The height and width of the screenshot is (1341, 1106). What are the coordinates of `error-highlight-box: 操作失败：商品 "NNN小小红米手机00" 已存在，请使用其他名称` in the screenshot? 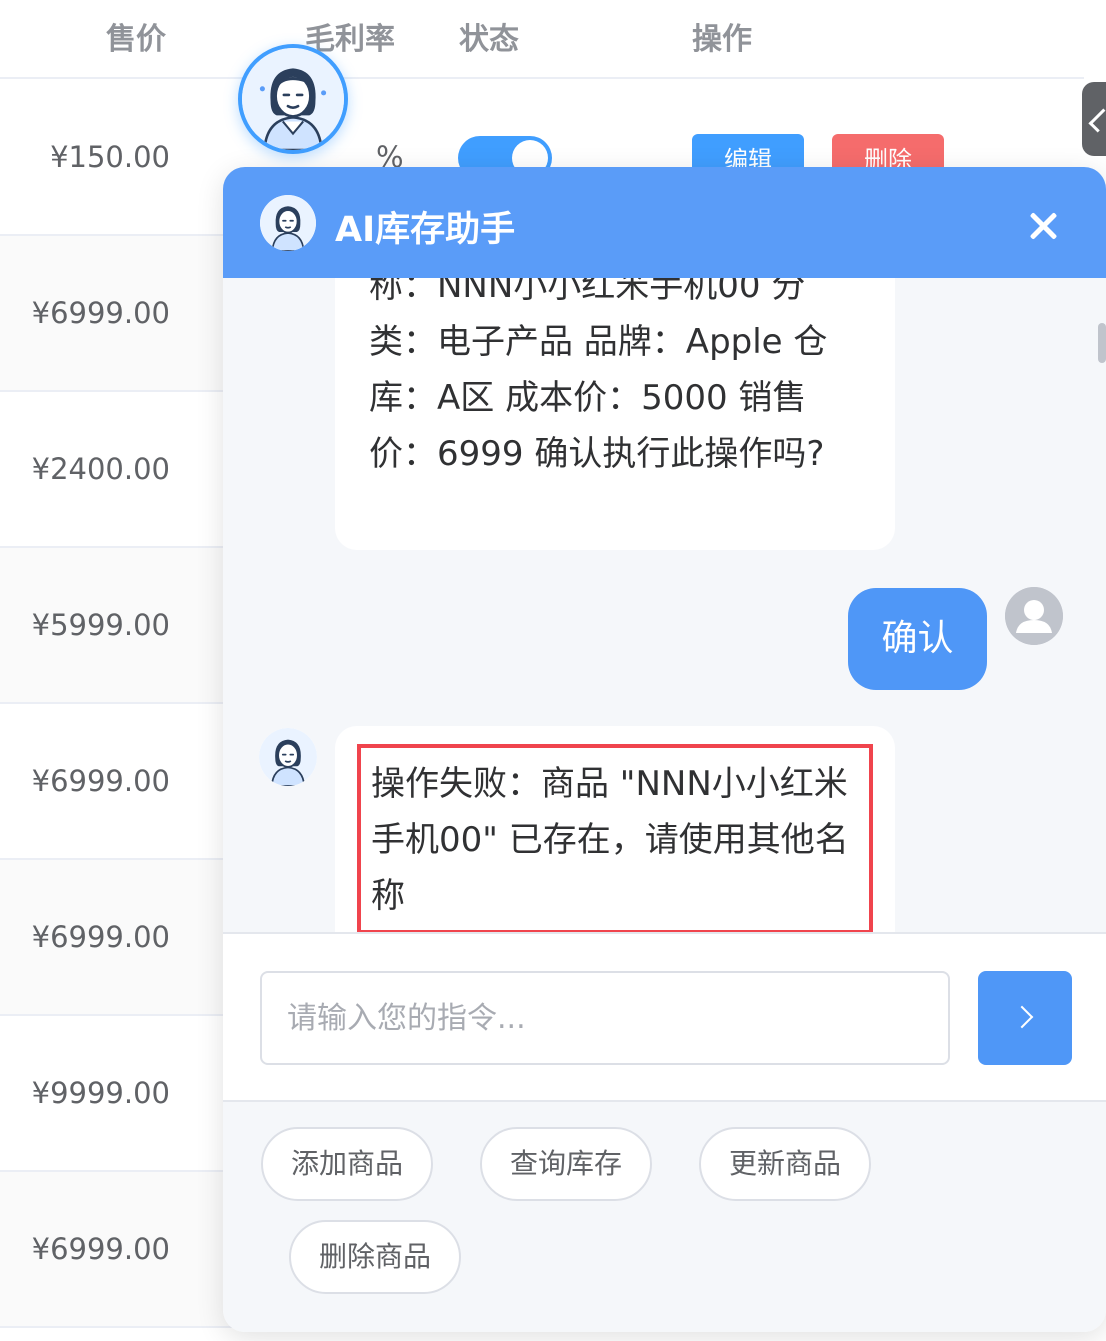 It's located at (615, 838).